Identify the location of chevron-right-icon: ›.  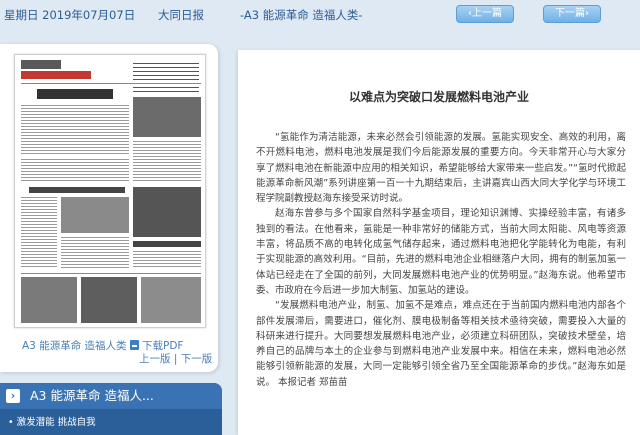
(13, 396).